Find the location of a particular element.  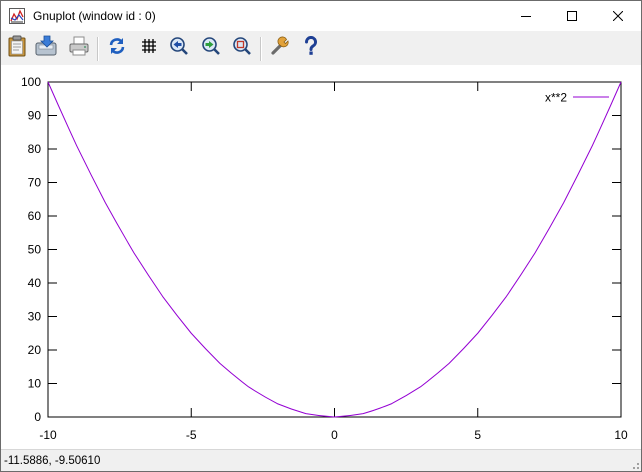

replot-button is located at coordinates (117, 48).